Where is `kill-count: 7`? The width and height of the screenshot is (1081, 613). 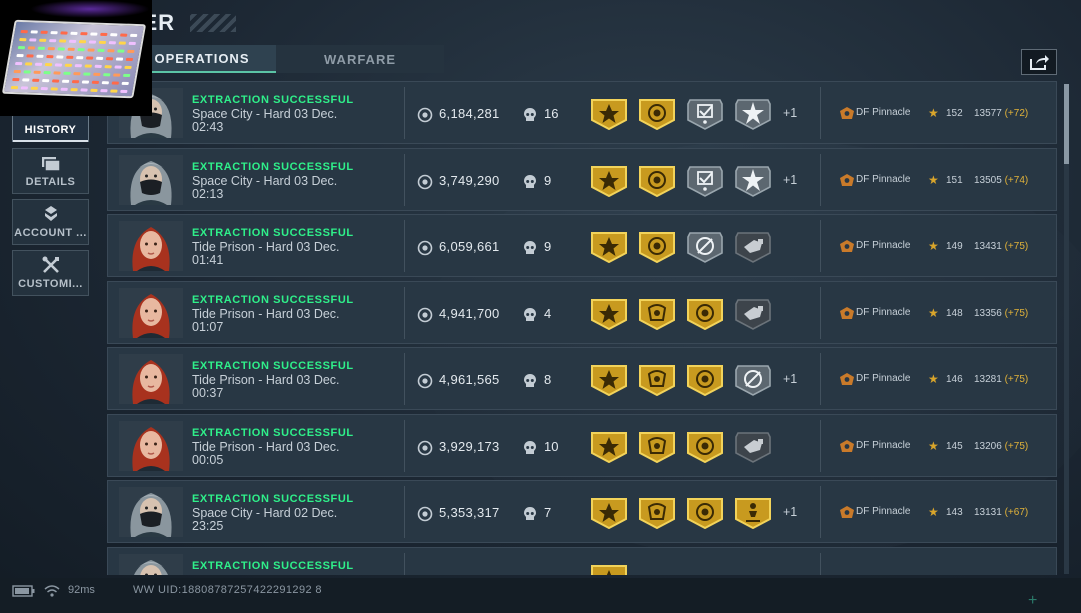
kill-count: 7 is located at coordinates (548, 512).